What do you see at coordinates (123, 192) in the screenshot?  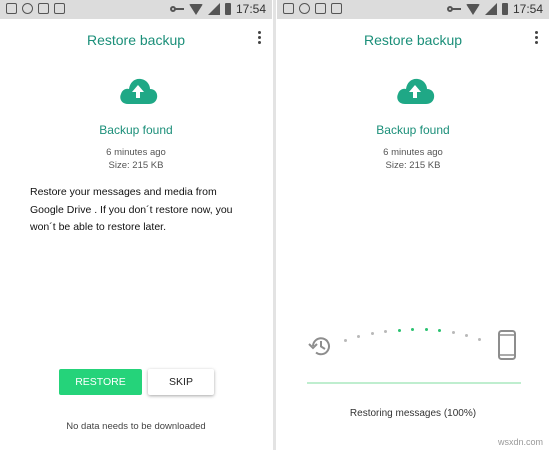 I see `description-line: Restore your messages and media from` at bounding box center [123, 192].